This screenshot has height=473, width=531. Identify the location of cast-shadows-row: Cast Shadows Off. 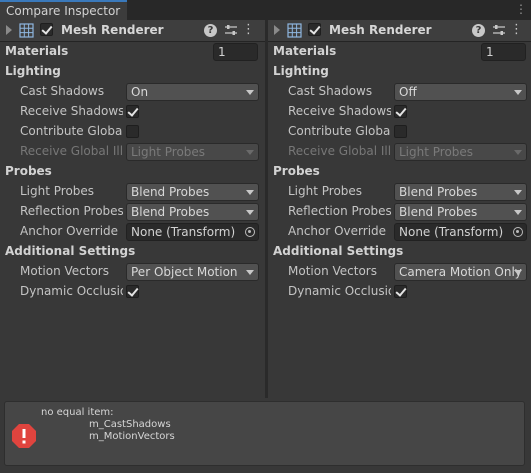
(399, 92).